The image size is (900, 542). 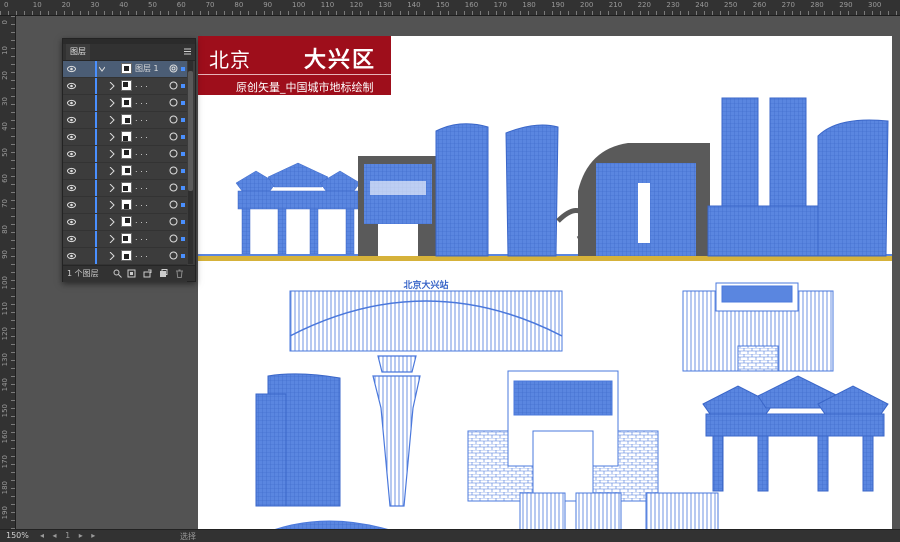 I want to click on clipping-mask-icon, so click(x=131, y=273).